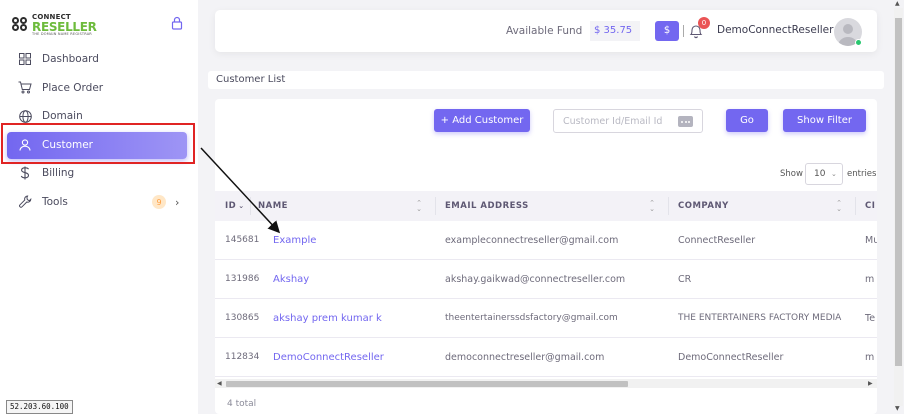  Describe the element at coordinates (618, 121) in the screenshot. I see `search-input` at that location.